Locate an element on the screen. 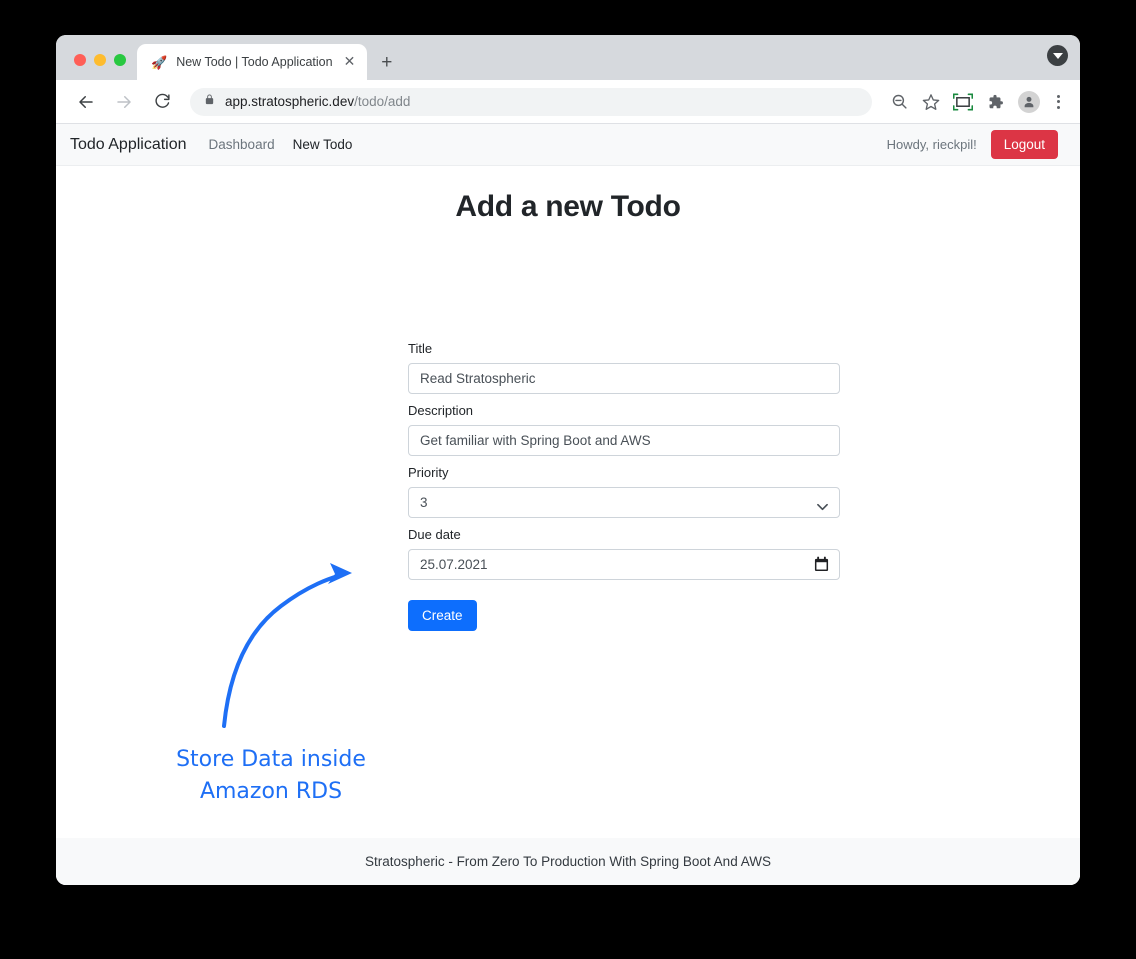  annotation-line-2: Amazon RDS is located at coordinates (271, 791).